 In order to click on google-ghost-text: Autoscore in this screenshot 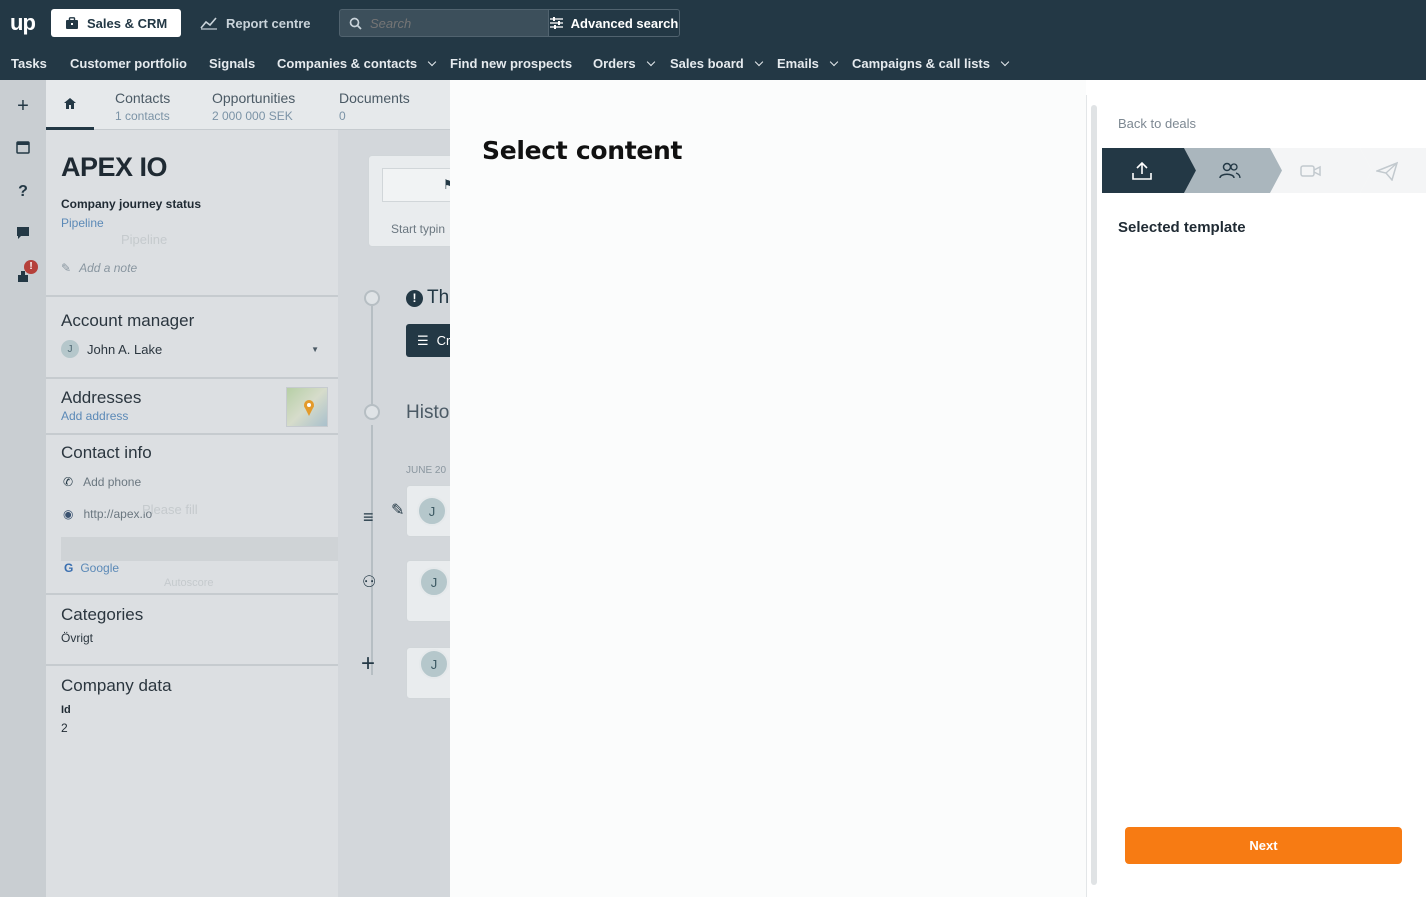, I will do `click(189, 583)`.